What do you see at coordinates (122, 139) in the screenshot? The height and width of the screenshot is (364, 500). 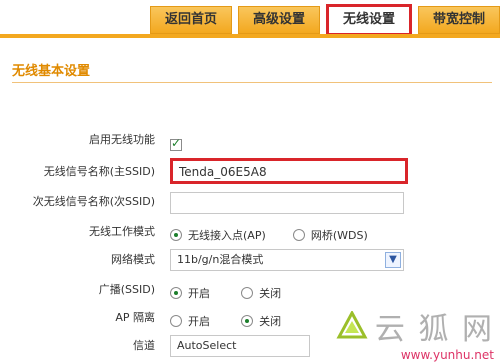 I see `enable-wireless-label: 启用无线功能` at bounding box center [122, 139].